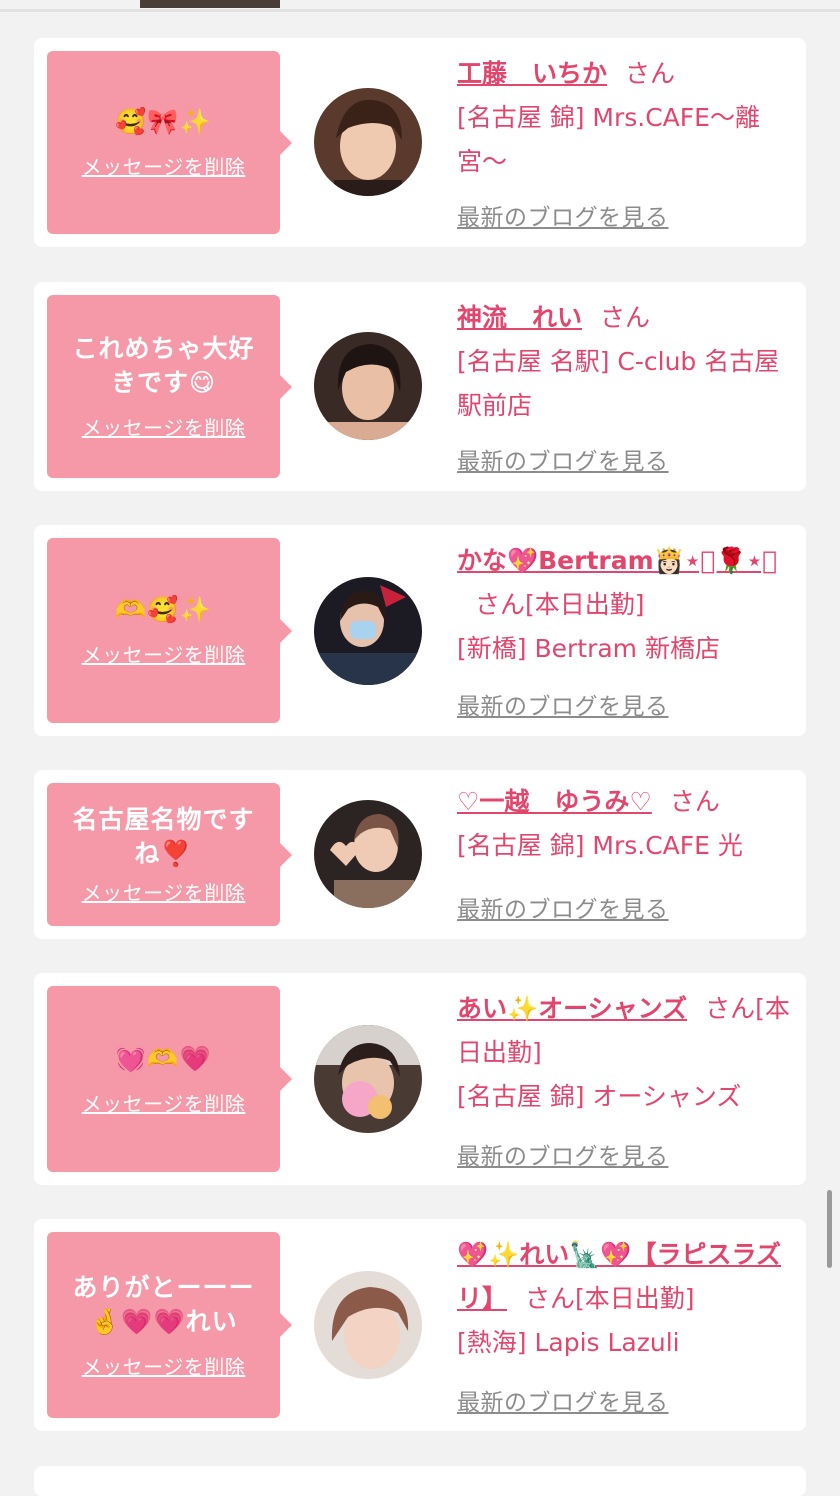  Describe the element at coordinates (572, 1008) in the screenshot. I see `sender-name-link: あい✨オーシャンズ` at that location.